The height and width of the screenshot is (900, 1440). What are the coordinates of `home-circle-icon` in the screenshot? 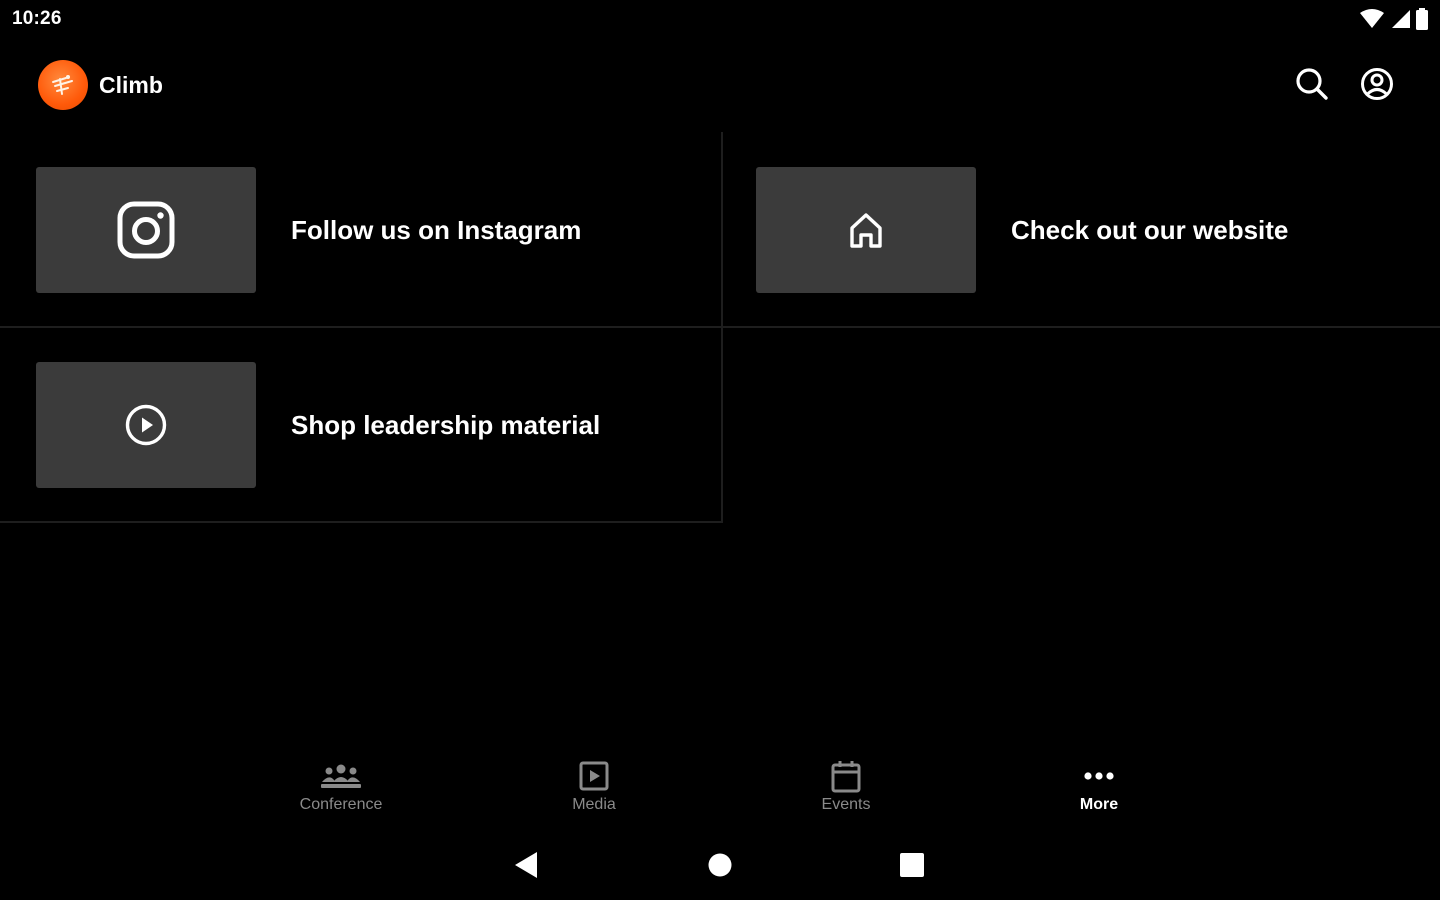 It's located at (720, 865).